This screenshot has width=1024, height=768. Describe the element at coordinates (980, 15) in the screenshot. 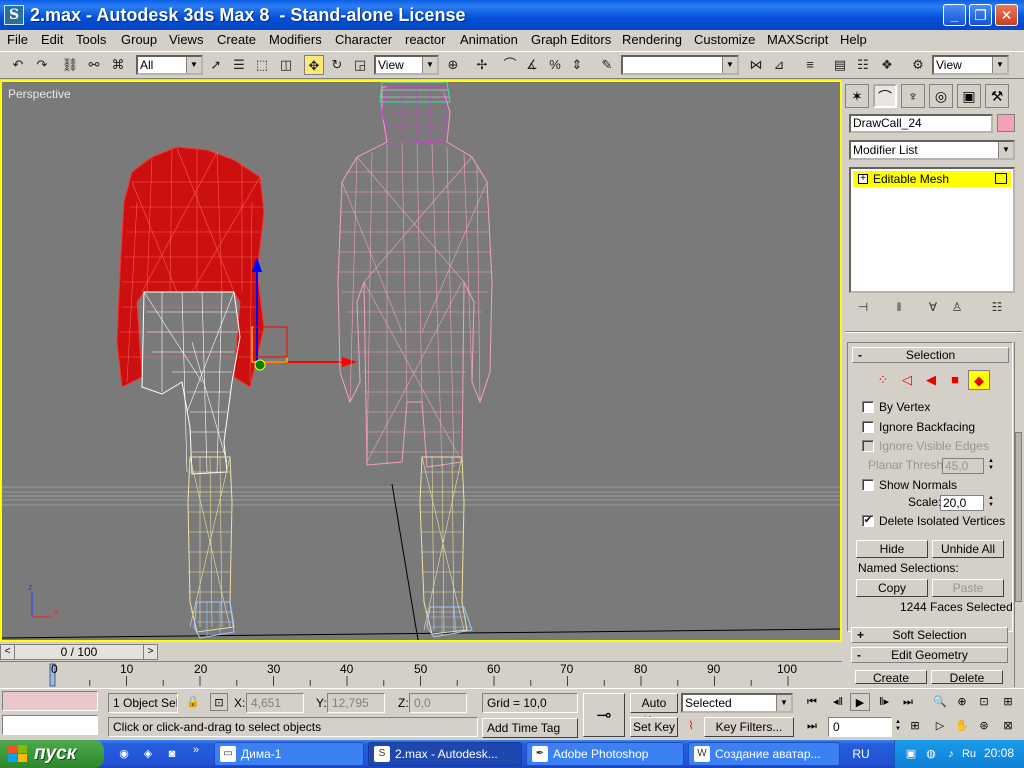

I see `maximize-button: ❐` at that location.